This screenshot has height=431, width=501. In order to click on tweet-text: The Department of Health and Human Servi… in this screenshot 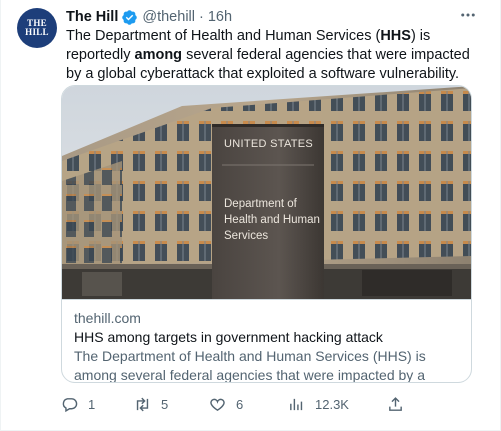, I will do `click(276, 55)`.